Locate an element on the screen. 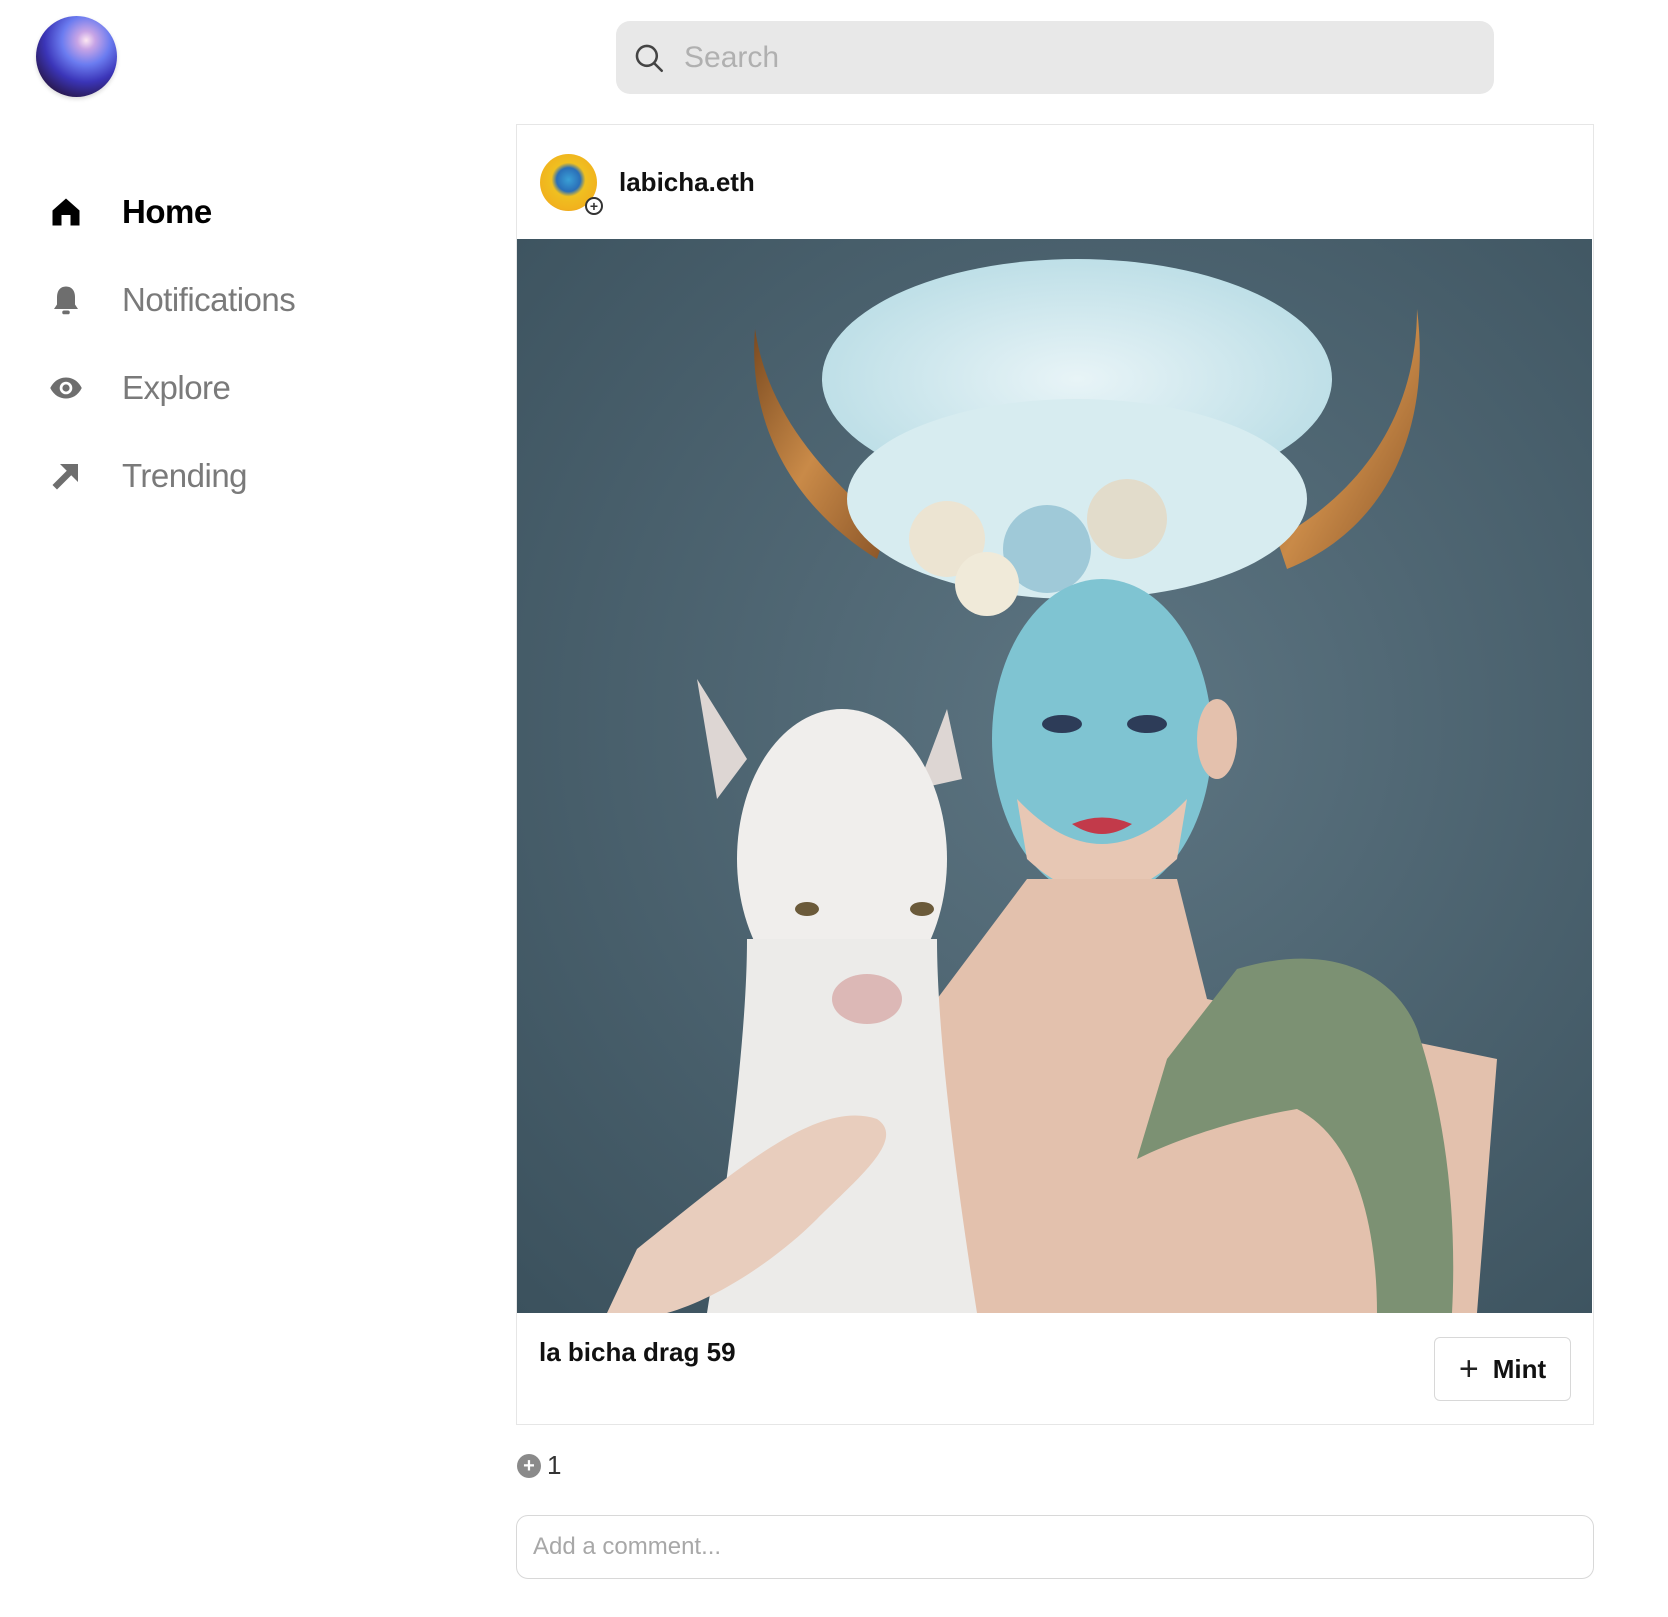 The width and height of the screenshot is (1668, 1617). avatar: + is located at coordinates (571, 184).